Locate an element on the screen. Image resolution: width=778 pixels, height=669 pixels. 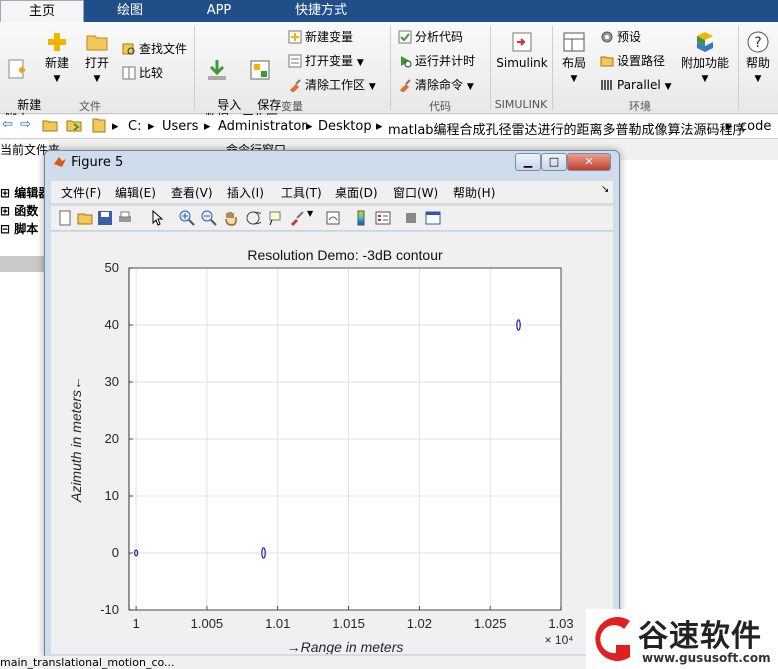
legend-icon is located at coordinates (383, 218).